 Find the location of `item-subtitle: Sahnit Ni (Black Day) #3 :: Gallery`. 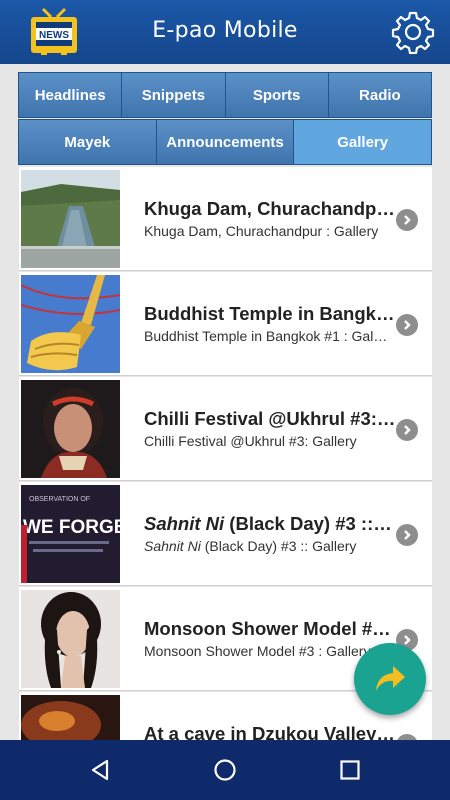

item-subtitle: Sahnit Ni (Black Day) #3 :: Gallery is located at coordinates (266, 546).